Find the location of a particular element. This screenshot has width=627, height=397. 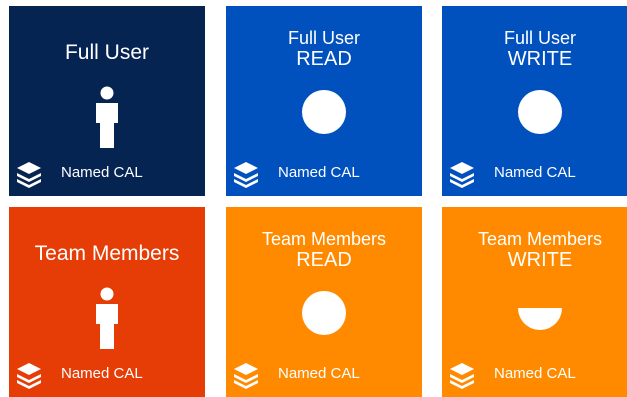

tile-team-members-write: Team Members WRITE Named CAL is located at coordinates (534, 302).